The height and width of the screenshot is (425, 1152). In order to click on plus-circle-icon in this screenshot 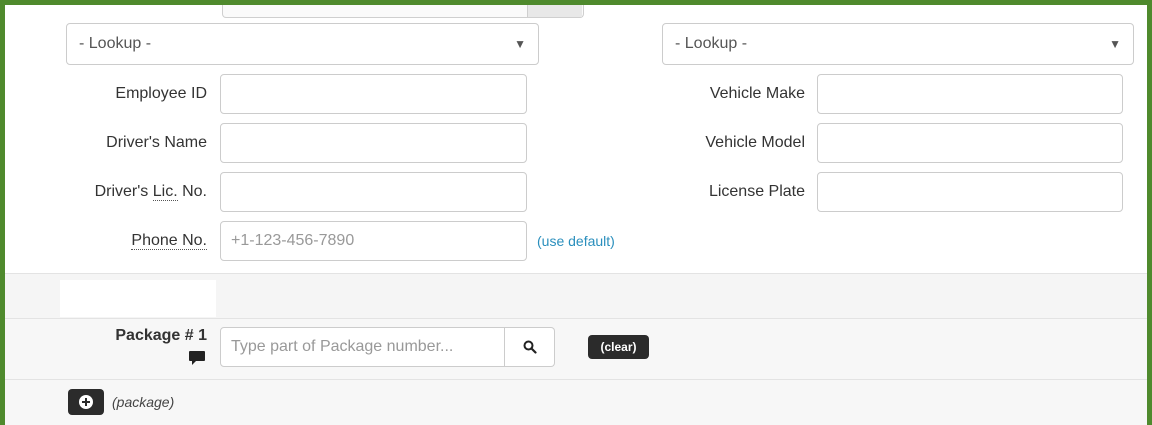, I will do `click(86, 402)`.